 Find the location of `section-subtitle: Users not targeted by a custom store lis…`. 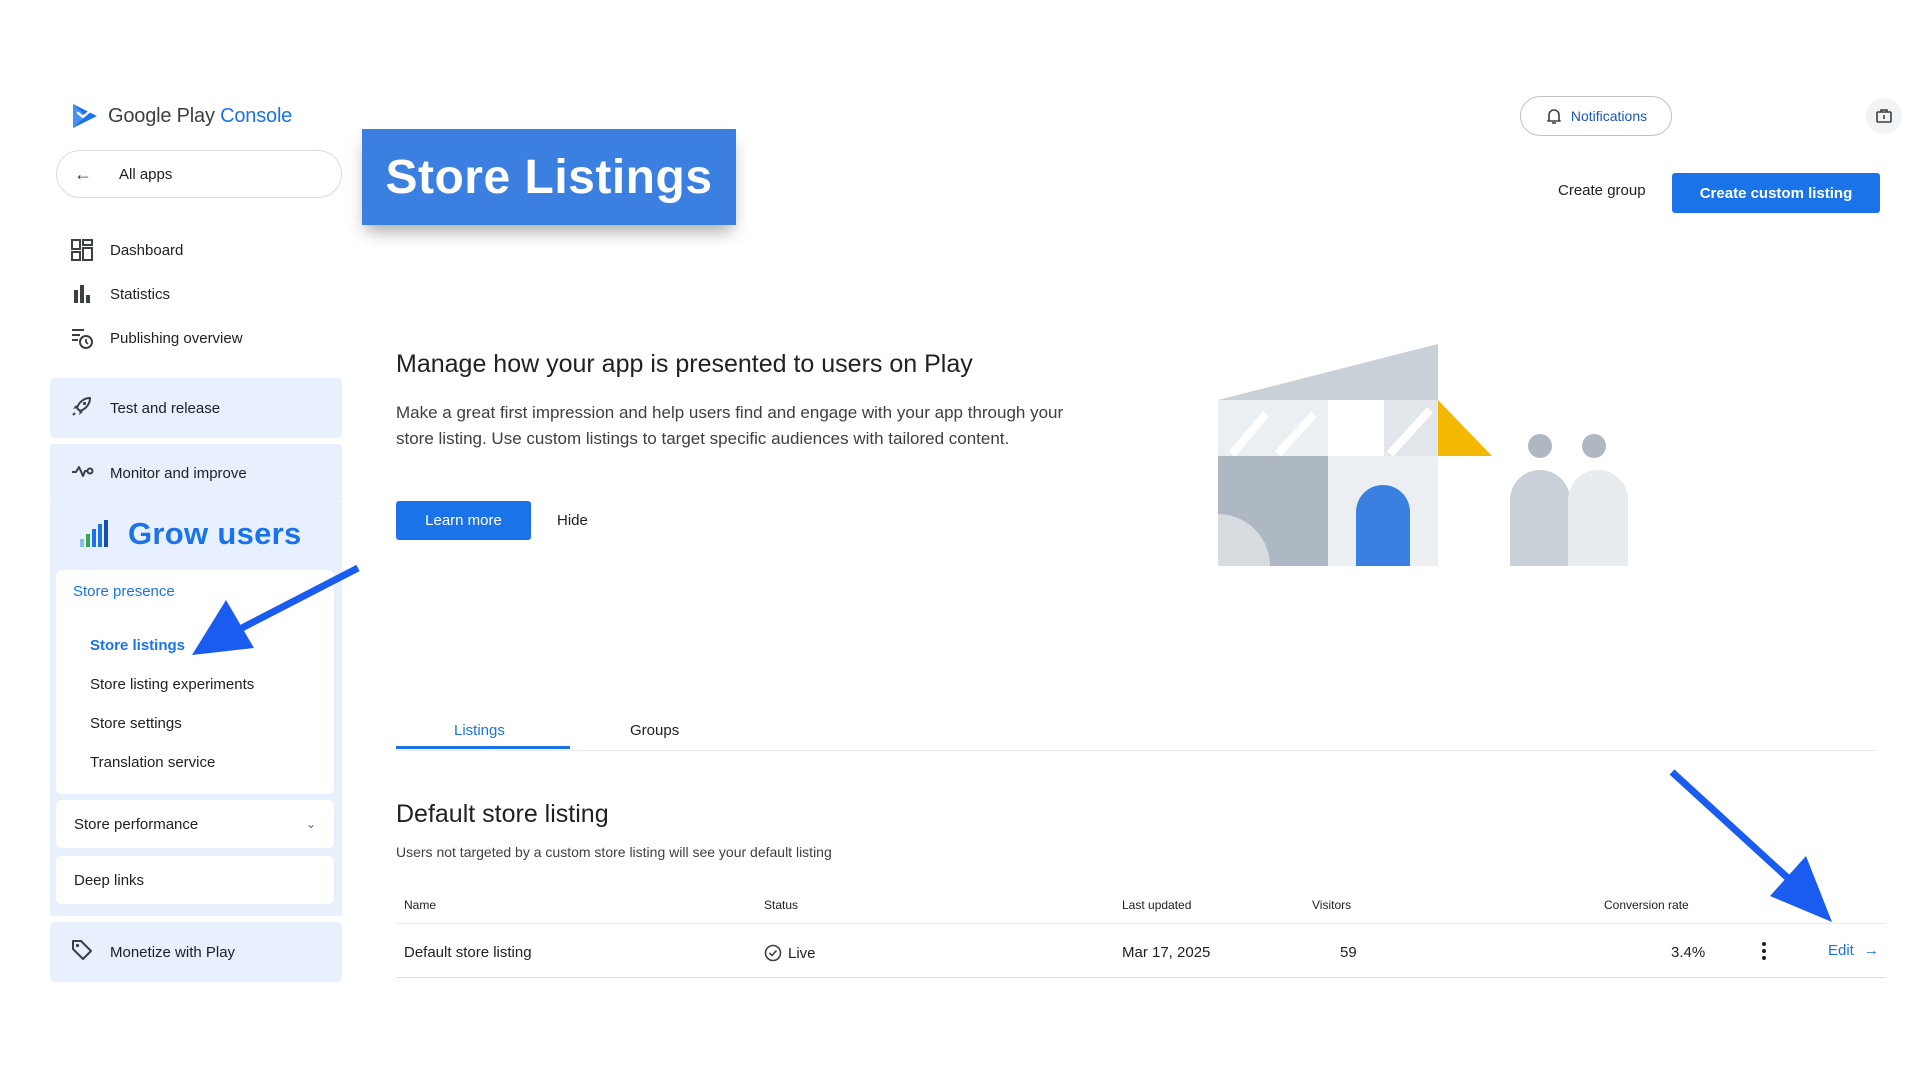

section-subtitle: Users not targeted by a custom store lis… is located at coordinates (614, 852).